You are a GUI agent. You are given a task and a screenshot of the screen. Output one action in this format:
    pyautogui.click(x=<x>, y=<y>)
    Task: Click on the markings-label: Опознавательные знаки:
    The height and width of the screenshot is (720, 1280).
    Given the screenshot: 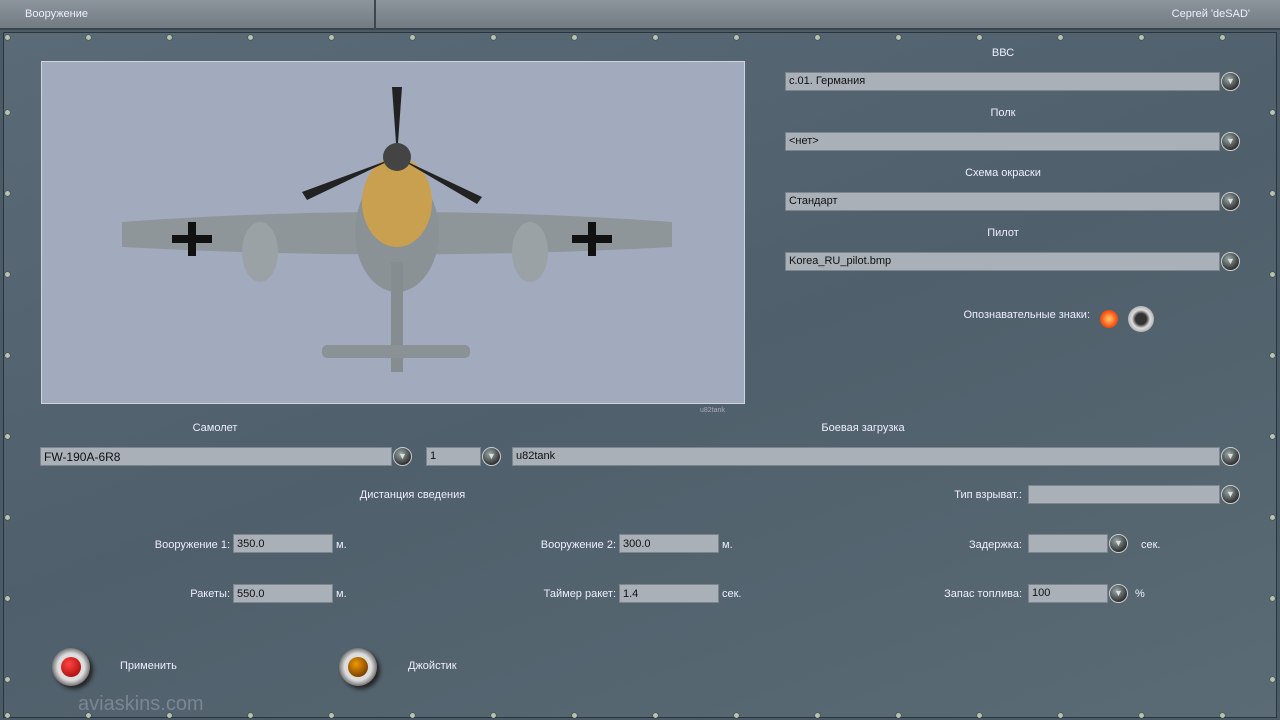 What is the action you would take?
    pyautogui.click(x=1026, y=315)
    